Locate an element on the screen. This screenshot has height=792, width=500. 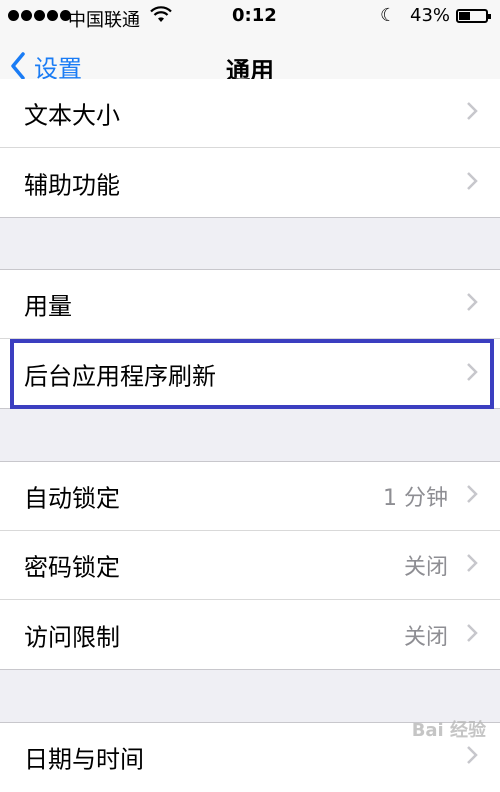
list-item-background-app-refresh: 后台应用程序刷新 is located at coordinates (250, 373).